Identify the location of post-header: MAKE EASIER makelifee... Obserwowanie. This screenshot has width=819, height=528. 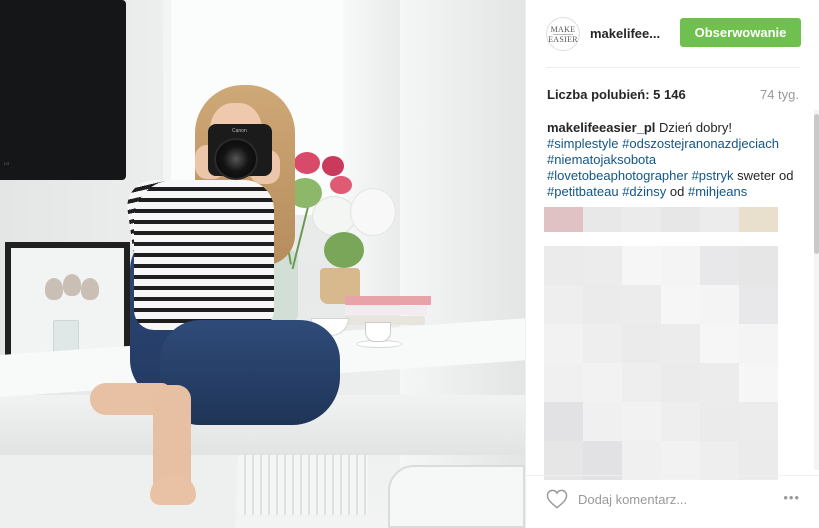
(672, 34).